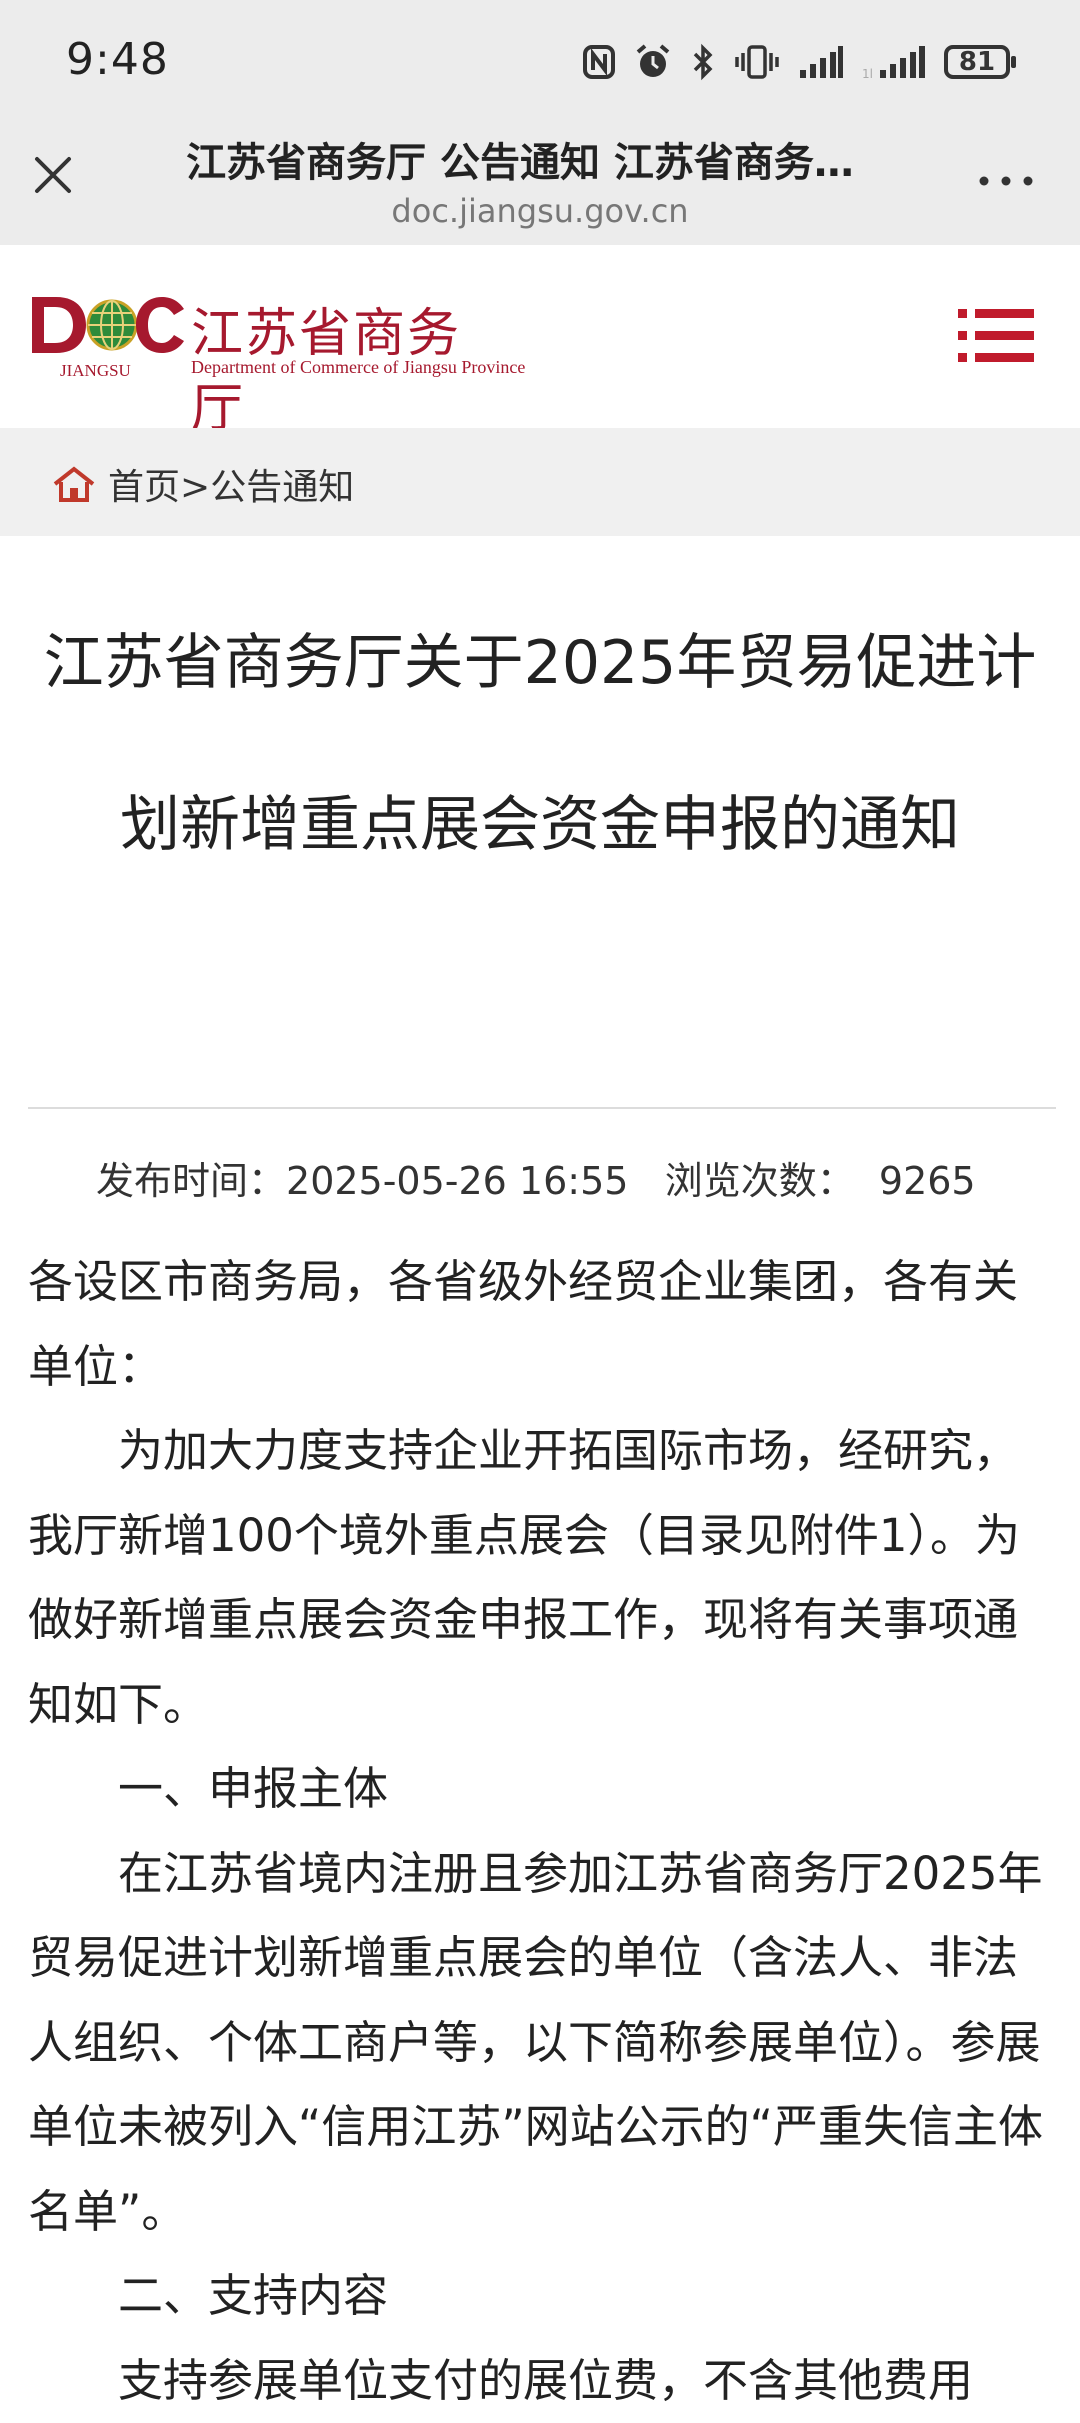 The image size is (1080, 2423). What do you see at coordinates (74, 484) in the screenshot?
I see `home-icon` at bounding box center [74, 484].